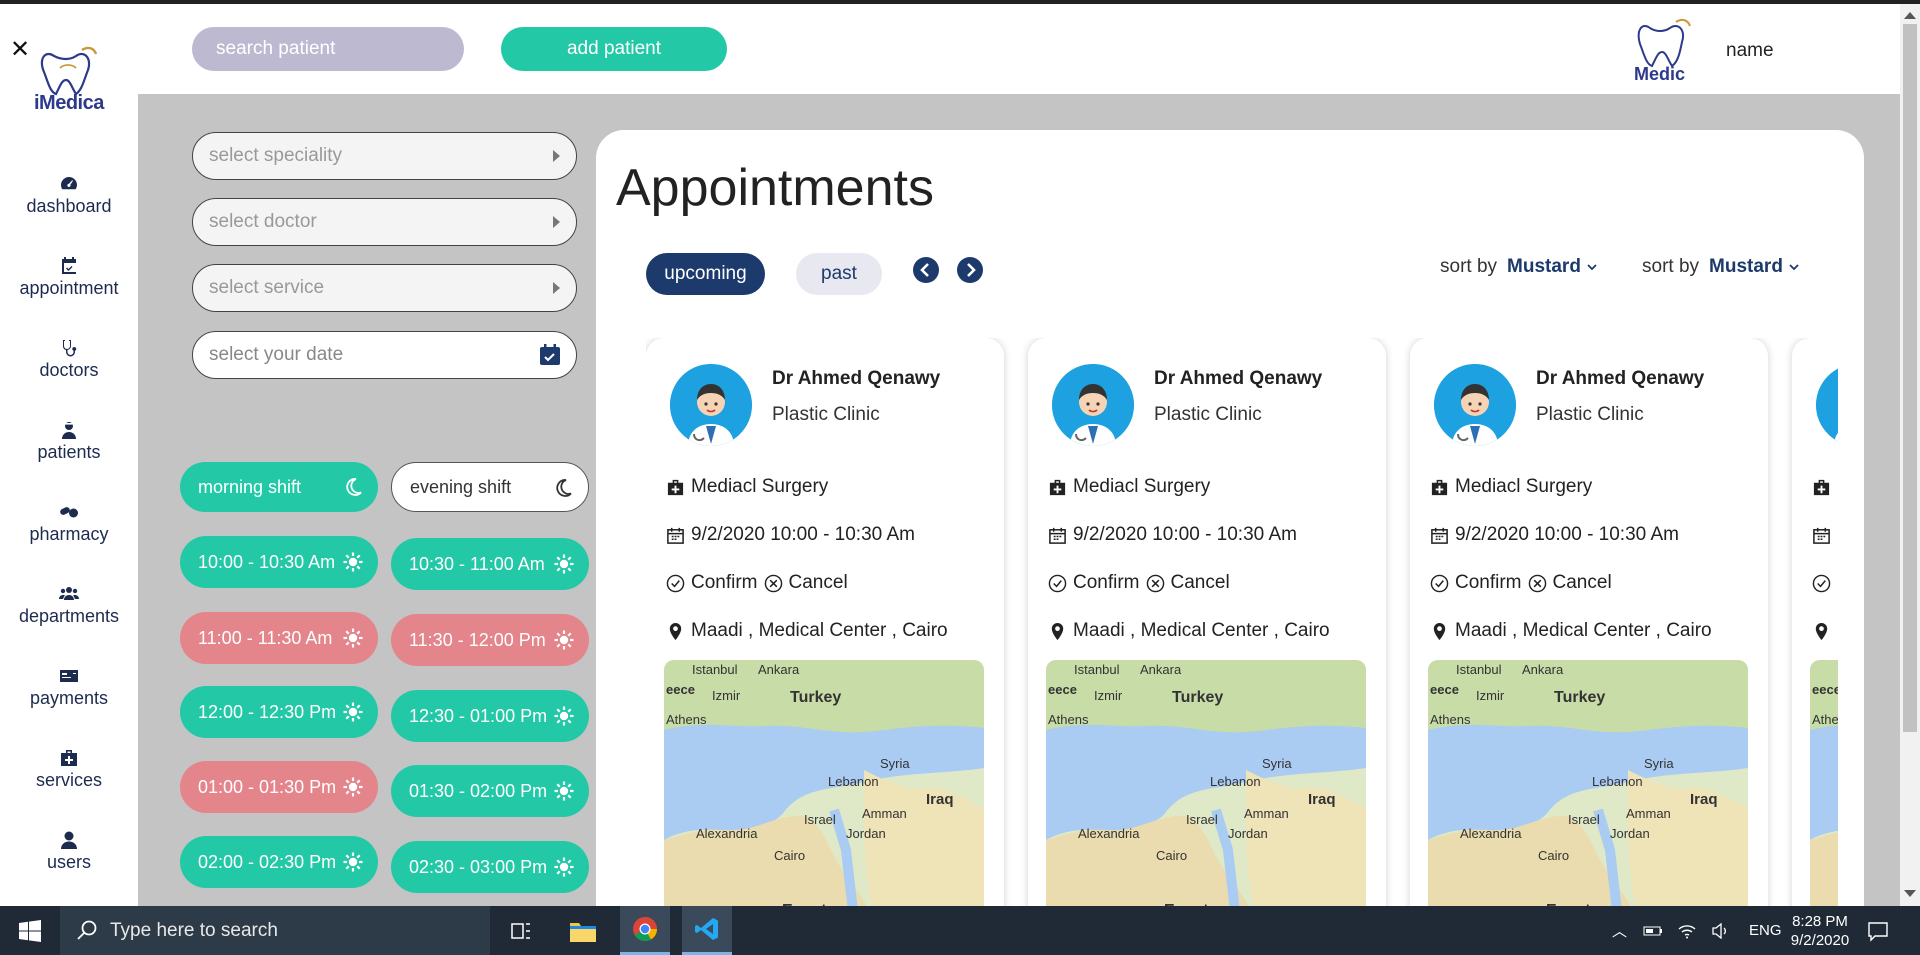  Describe the element at coordinates (490, 867) in the screenshot. I see `time-slot-button: 02:30 - 03:00 Pm` at that location.